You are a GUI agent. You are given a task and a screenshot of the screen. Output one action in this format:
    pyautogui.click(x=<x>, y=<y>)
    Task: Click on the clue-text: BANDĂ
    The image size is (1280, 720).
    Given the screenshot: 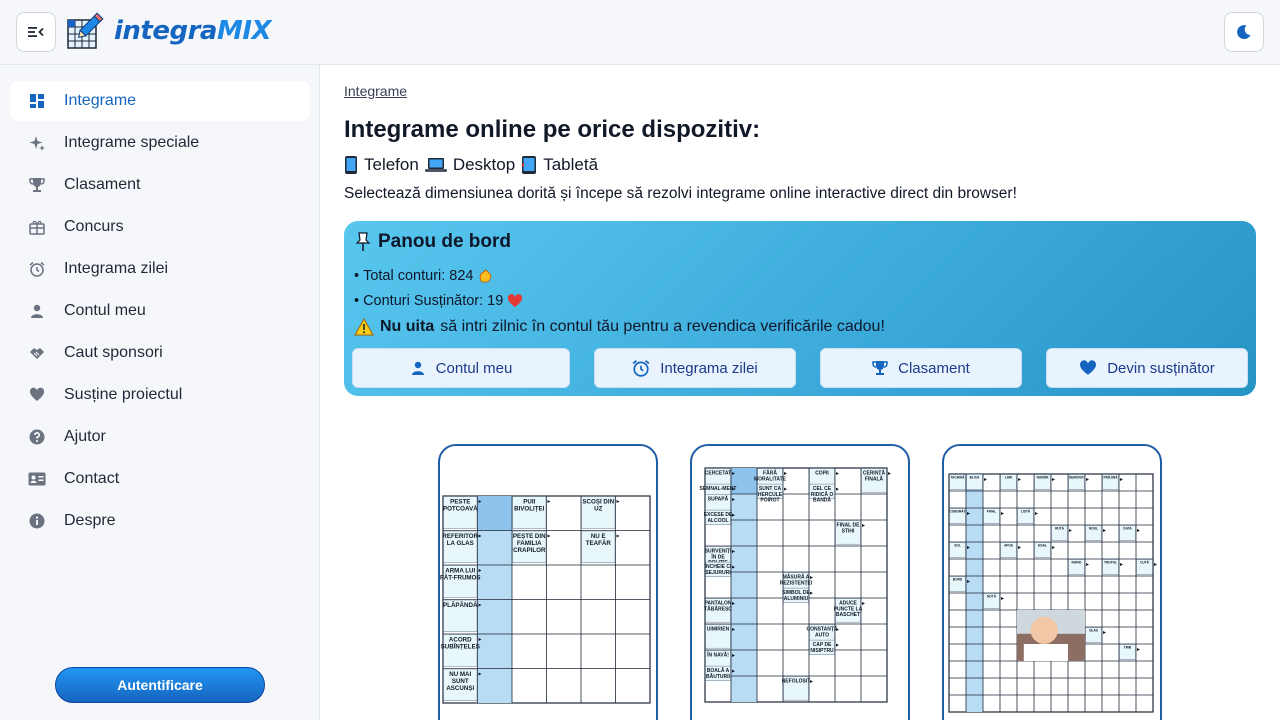 What is the action you would take?
    pyautogui.click(x=822, y=500)
    